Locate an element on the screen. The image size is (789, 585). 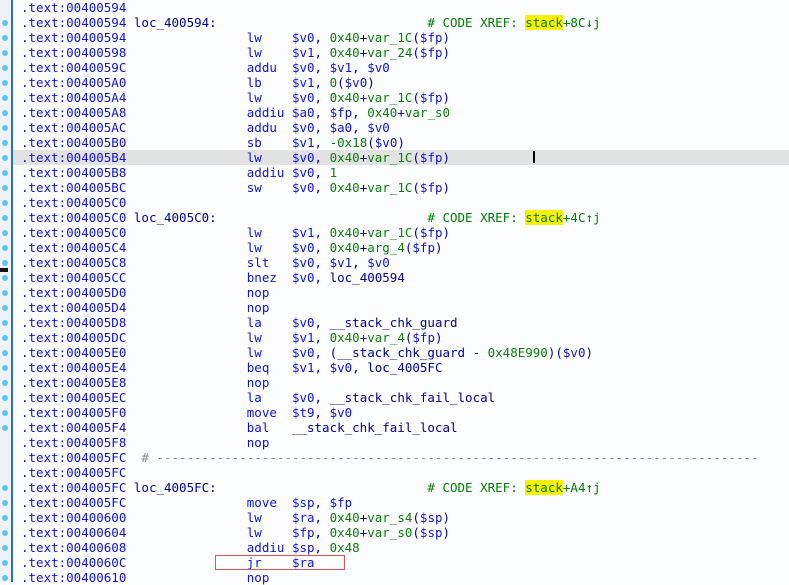
asm-line: .text:004005F8 nop is located at coordinates (401, 442).